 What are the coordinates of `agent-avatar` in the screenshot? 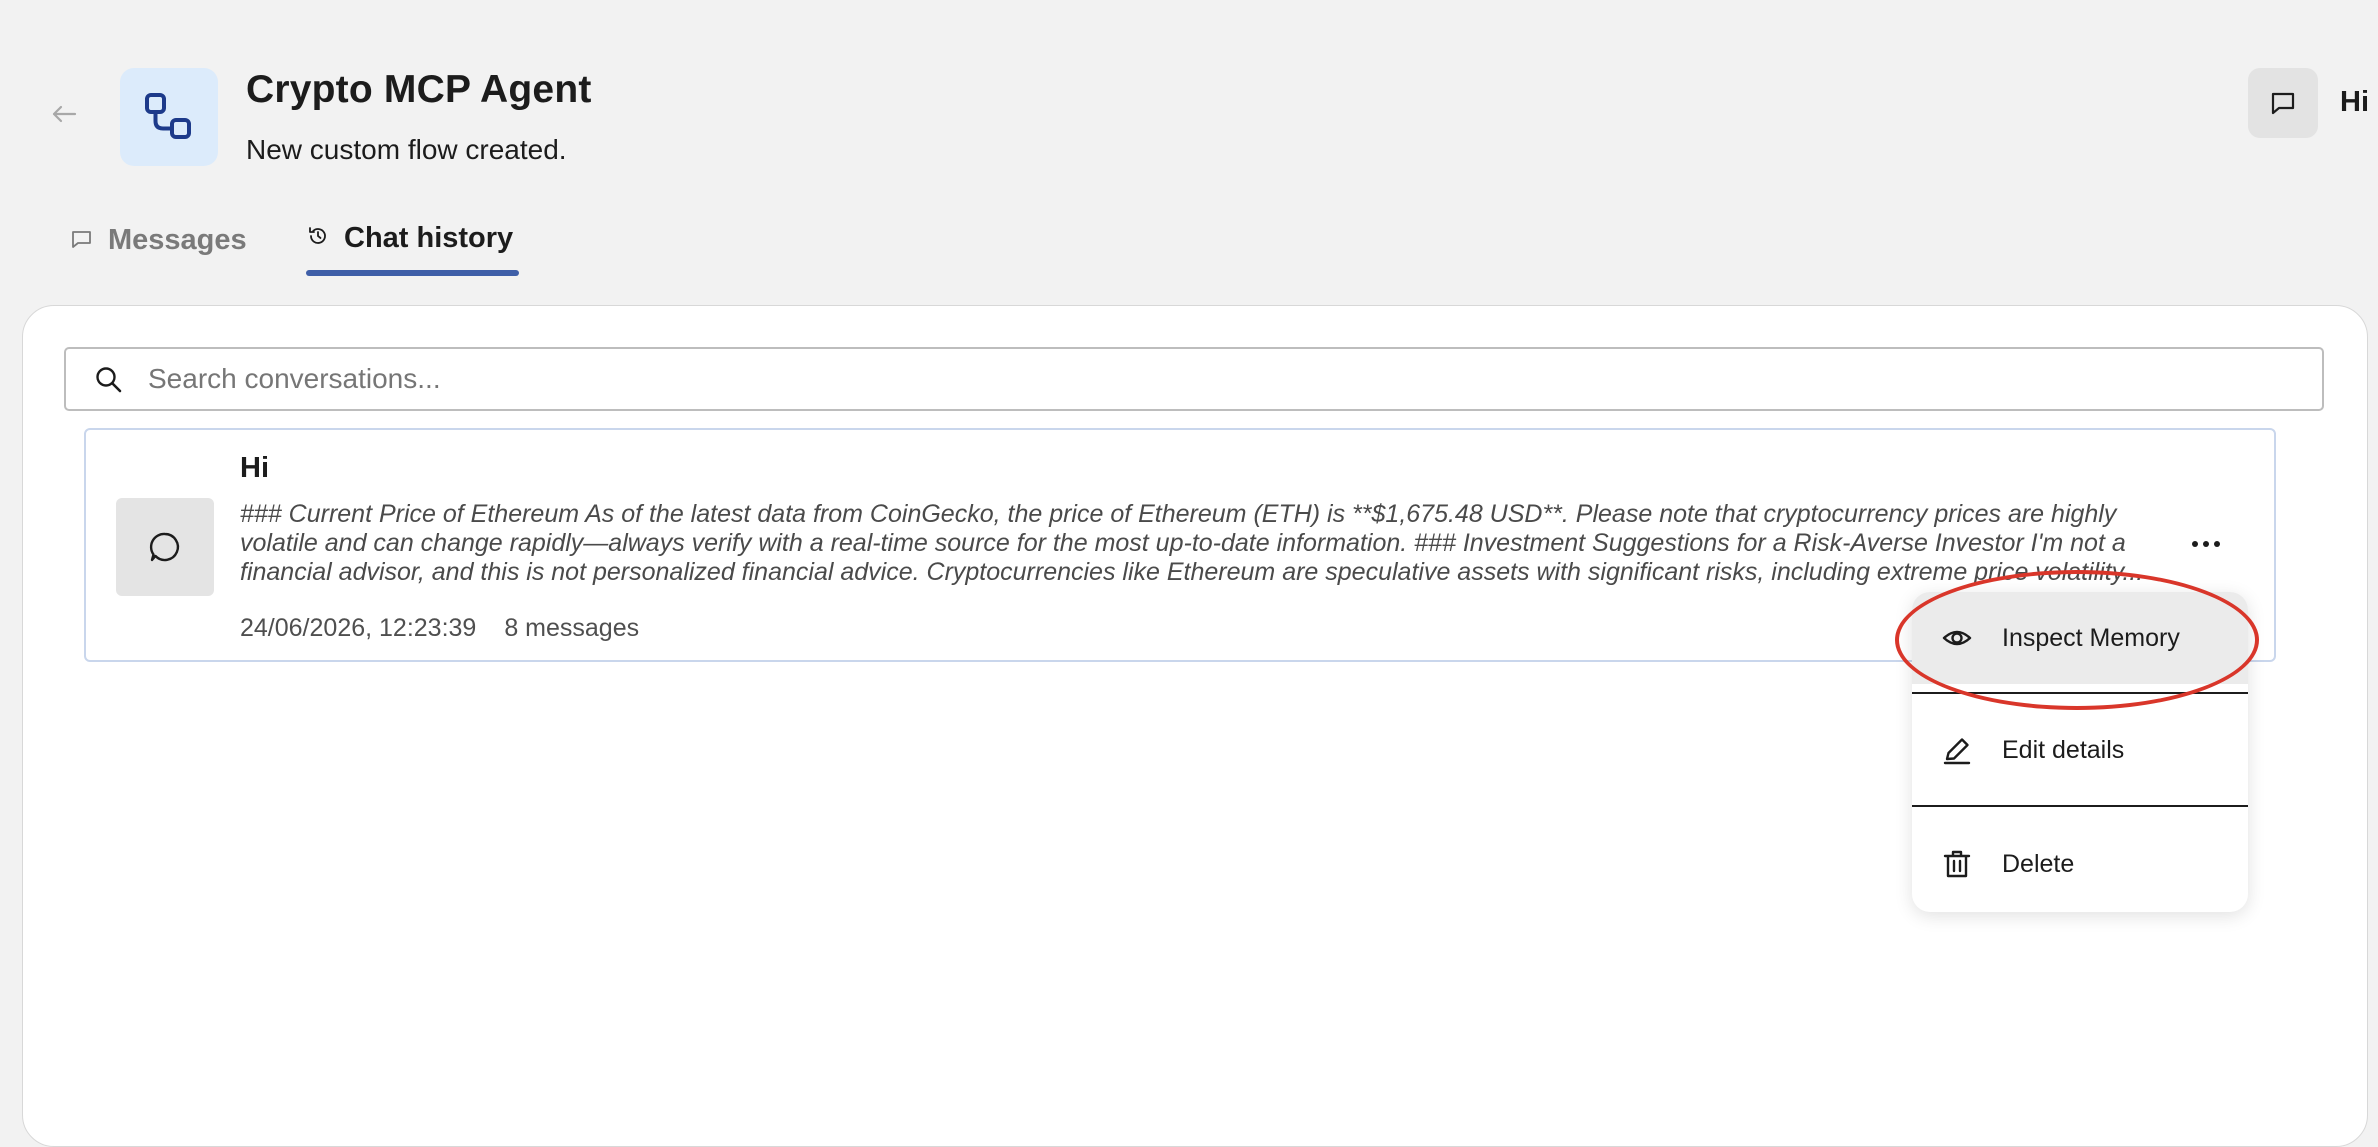 It's located at (169, 117).